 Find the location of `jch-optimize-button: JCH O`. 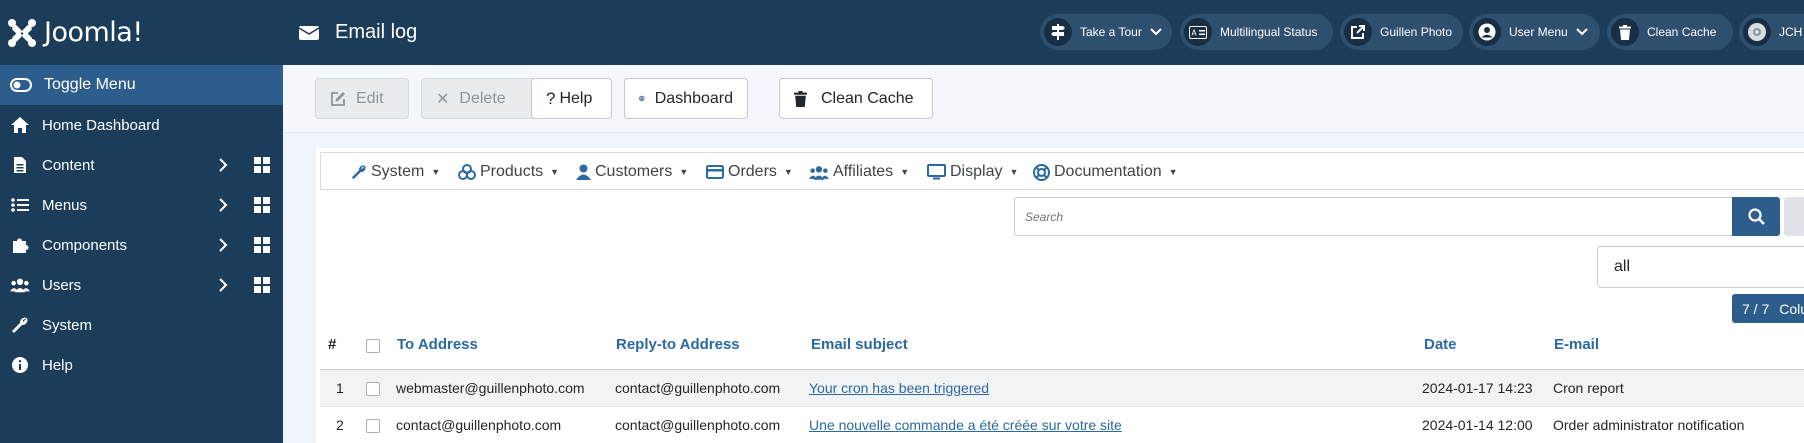

jch-optimize-button: JCH O is located at coordinates (1771, 32).